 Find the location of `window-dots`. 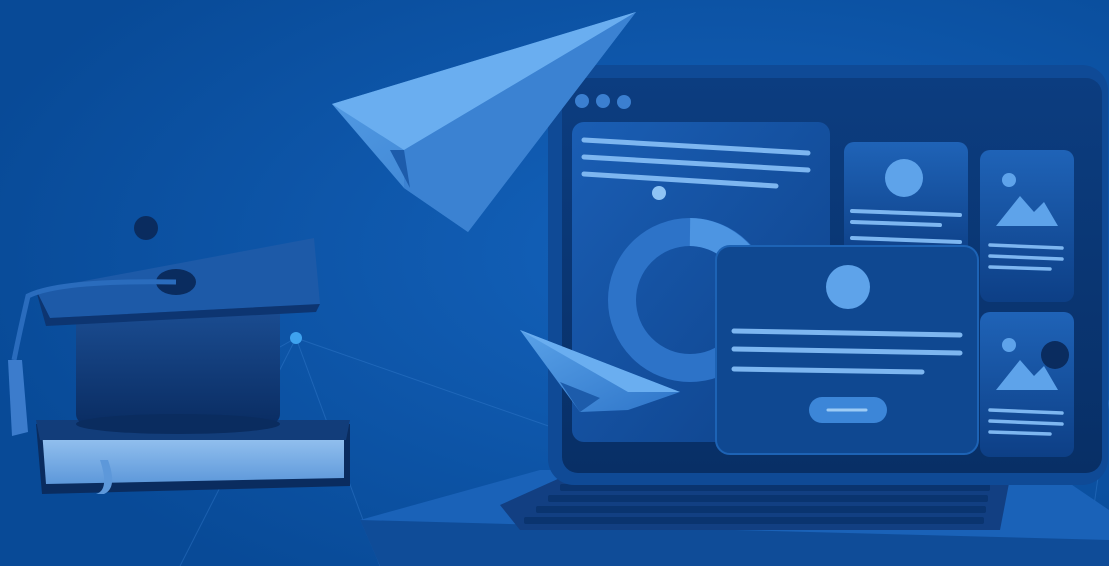

window-dots is located at coordinates (603, 101).